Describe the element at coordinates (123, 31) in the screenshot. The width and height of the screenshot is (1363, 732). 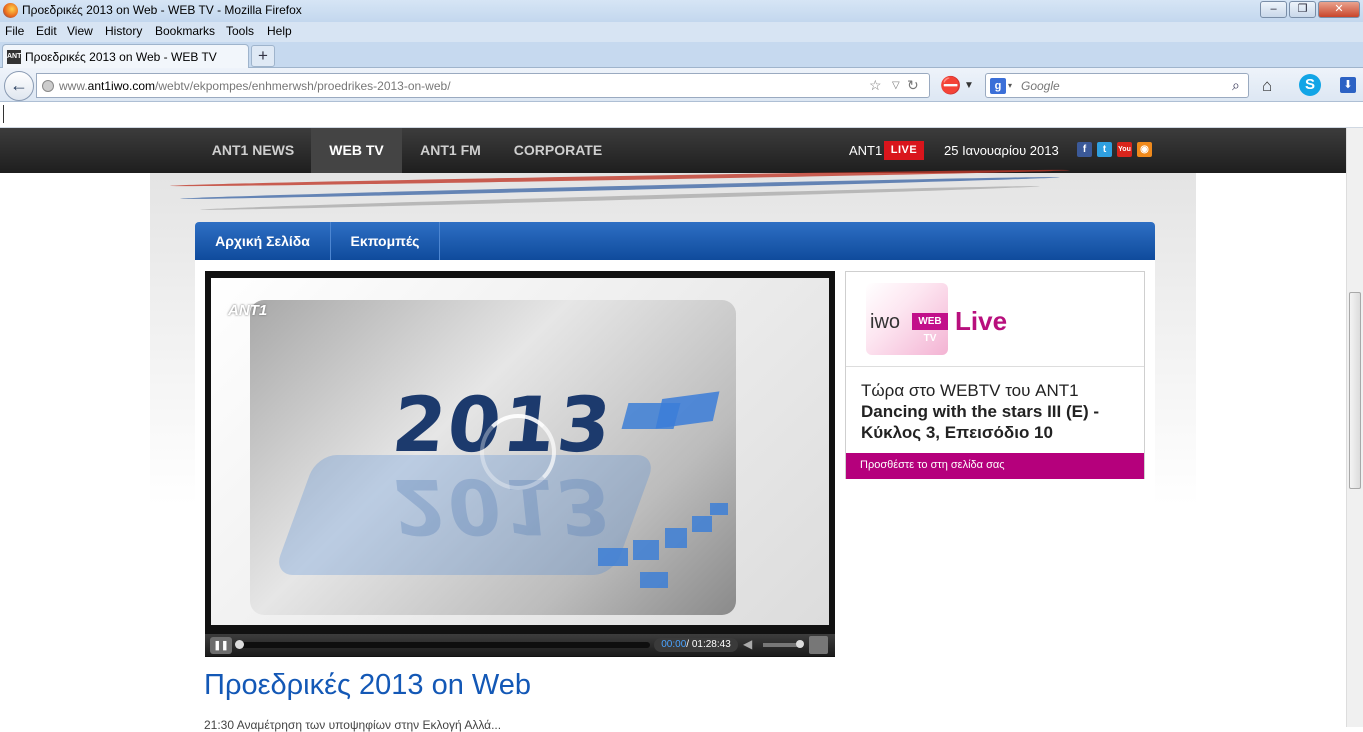
I see `menu-history: History` at that location.